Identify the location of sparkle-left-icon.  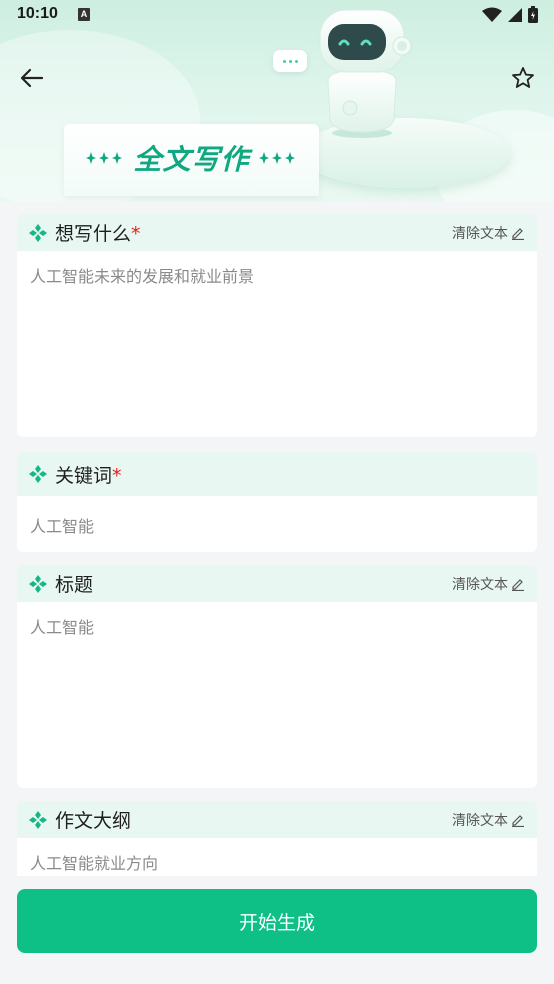
(104, 158).